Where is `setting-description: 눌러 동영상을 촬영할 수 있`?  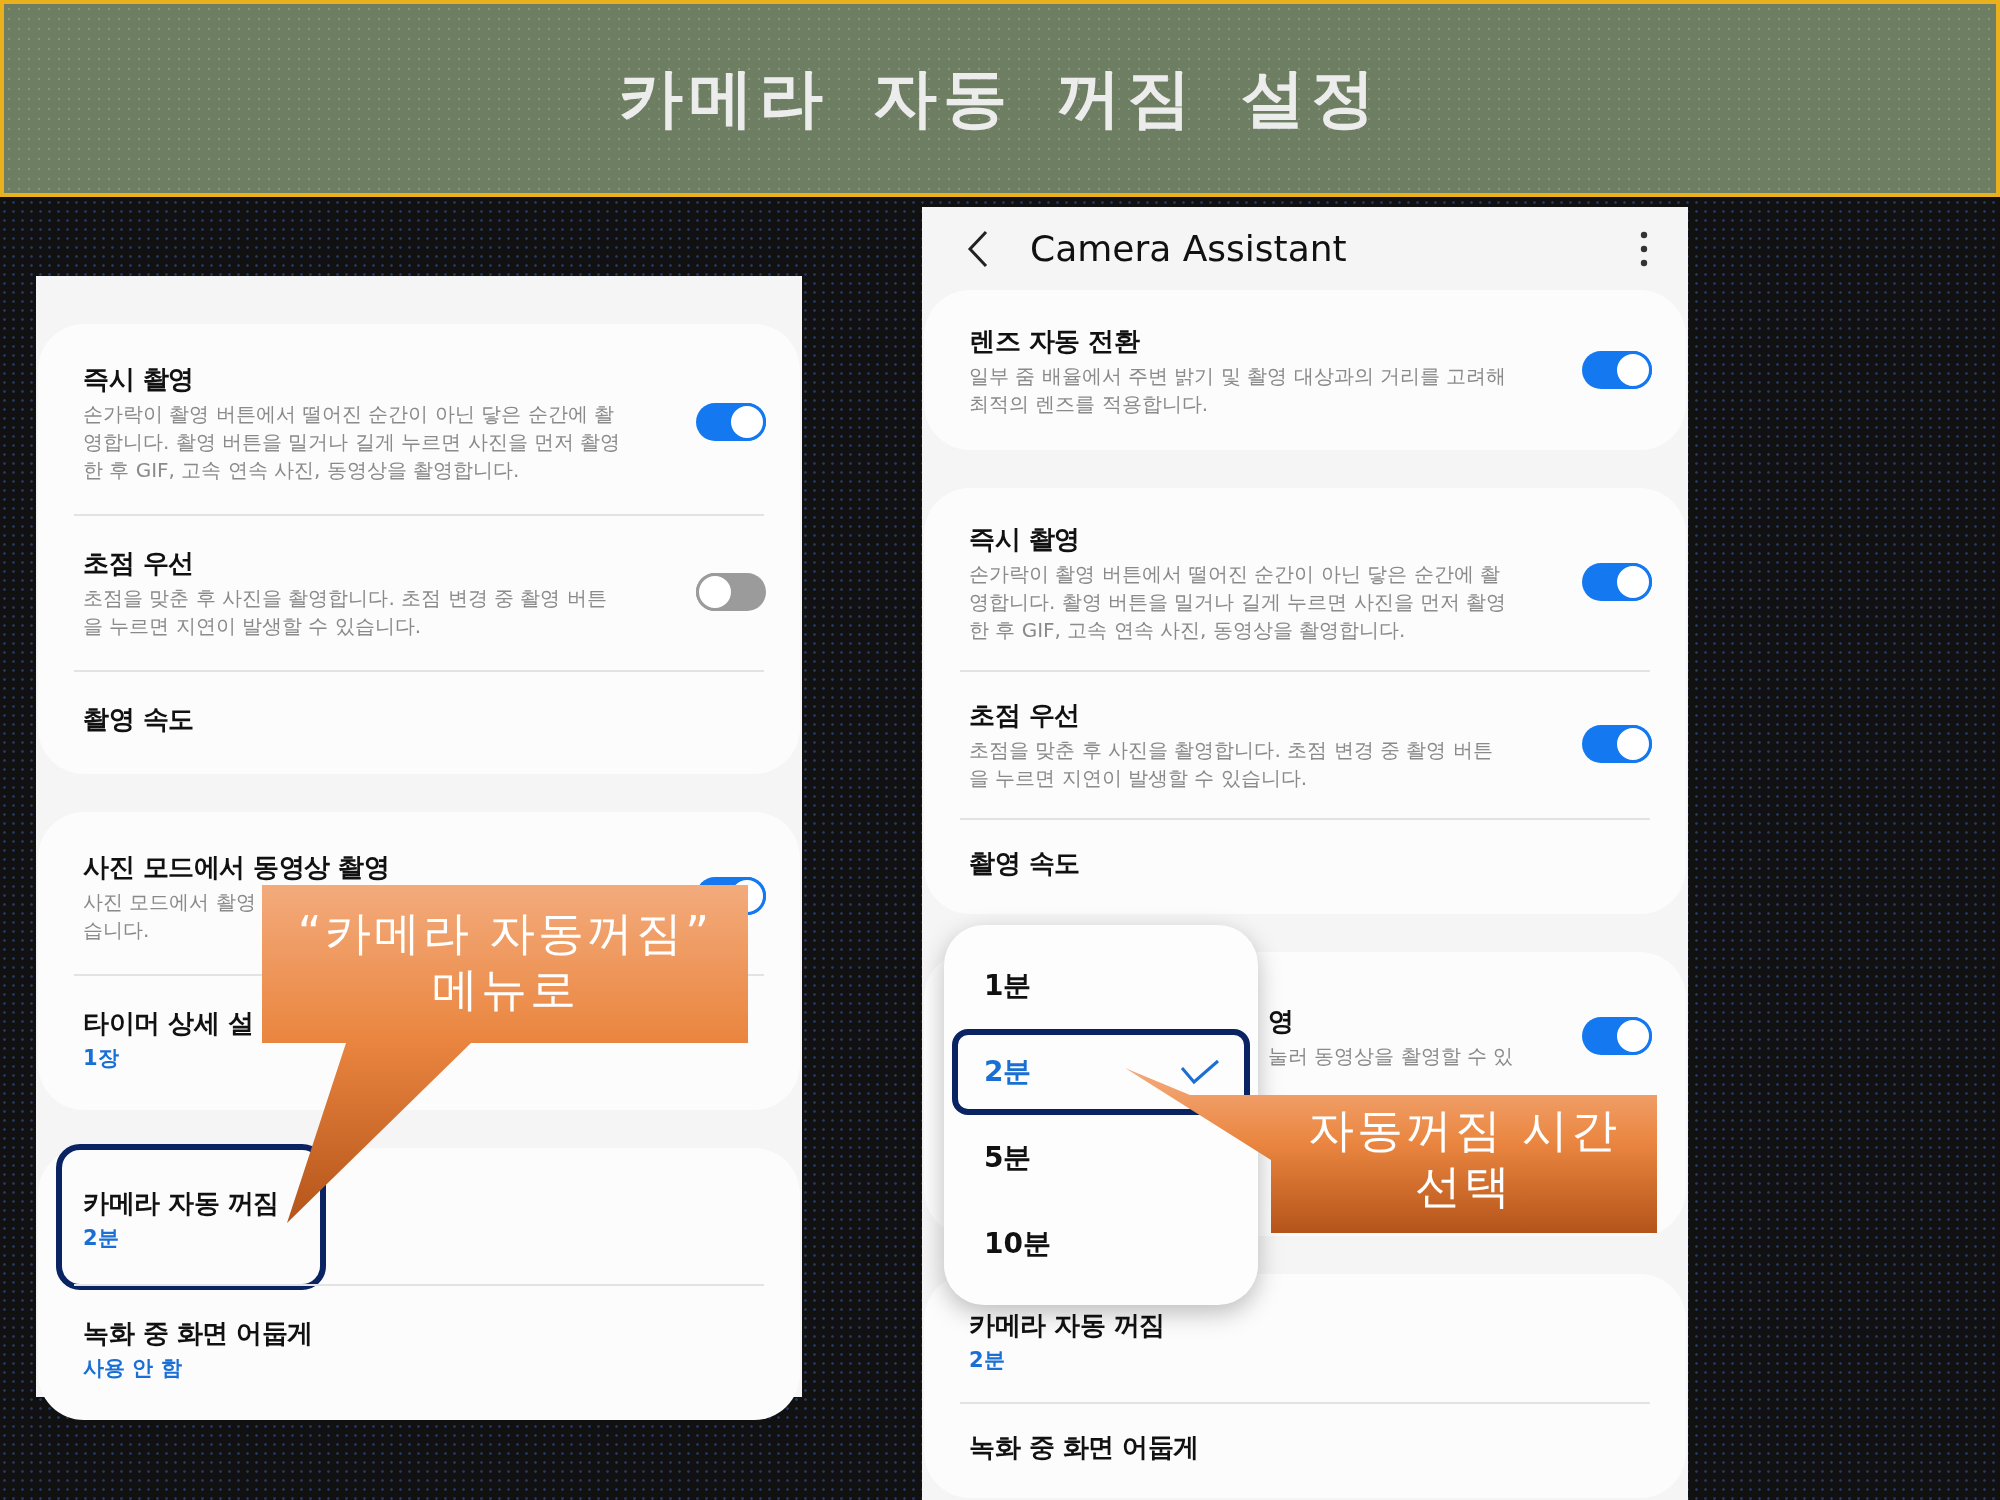
setting-description: 눌러 동영상을 촬영할 수 있 is located at coordinates (1391, 1056).